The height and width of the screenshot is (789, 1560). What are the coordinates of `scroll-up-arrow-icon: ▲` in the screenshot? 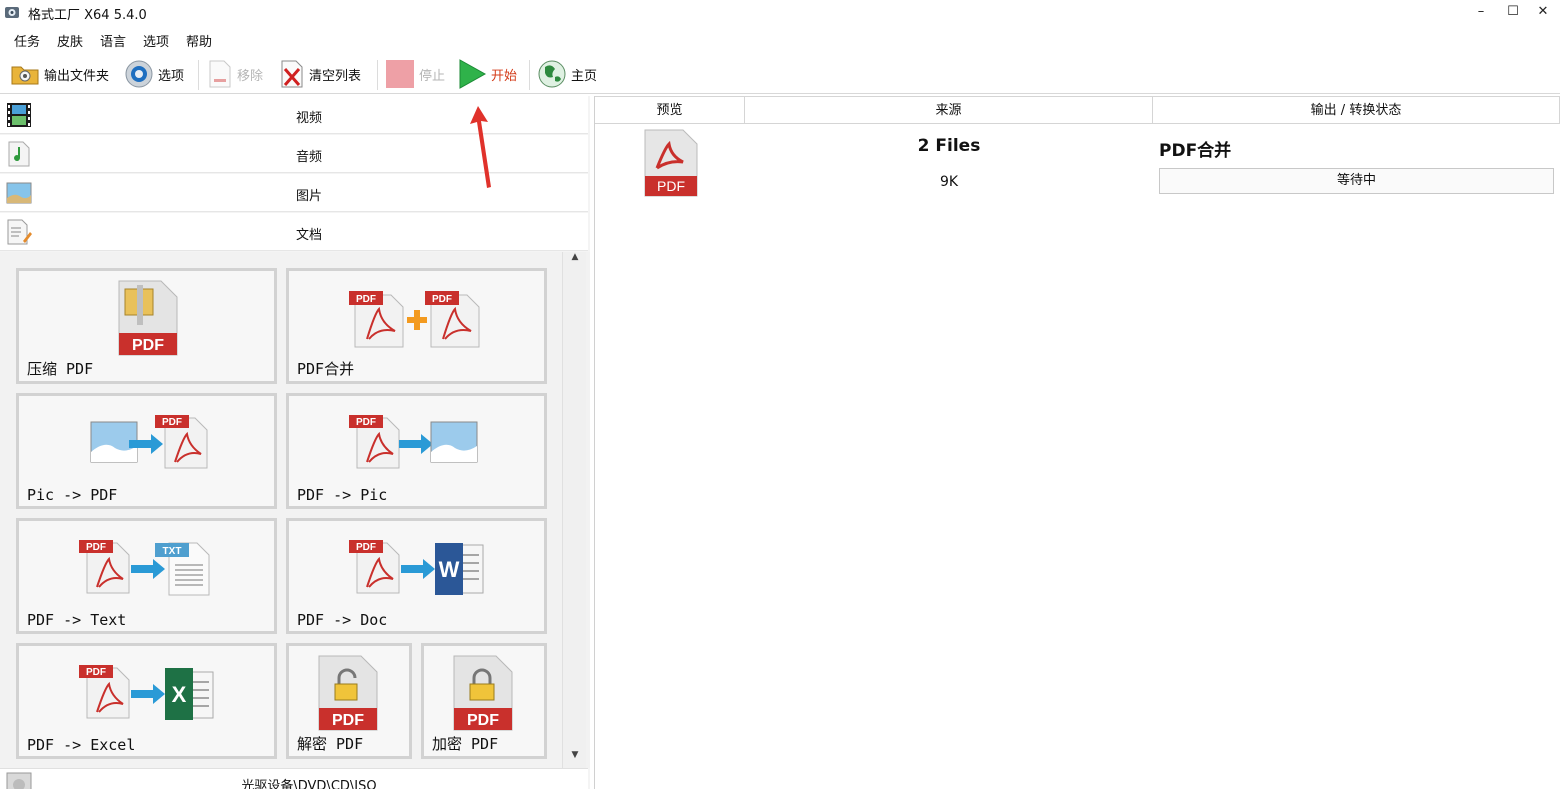 It's located at (575, 261).